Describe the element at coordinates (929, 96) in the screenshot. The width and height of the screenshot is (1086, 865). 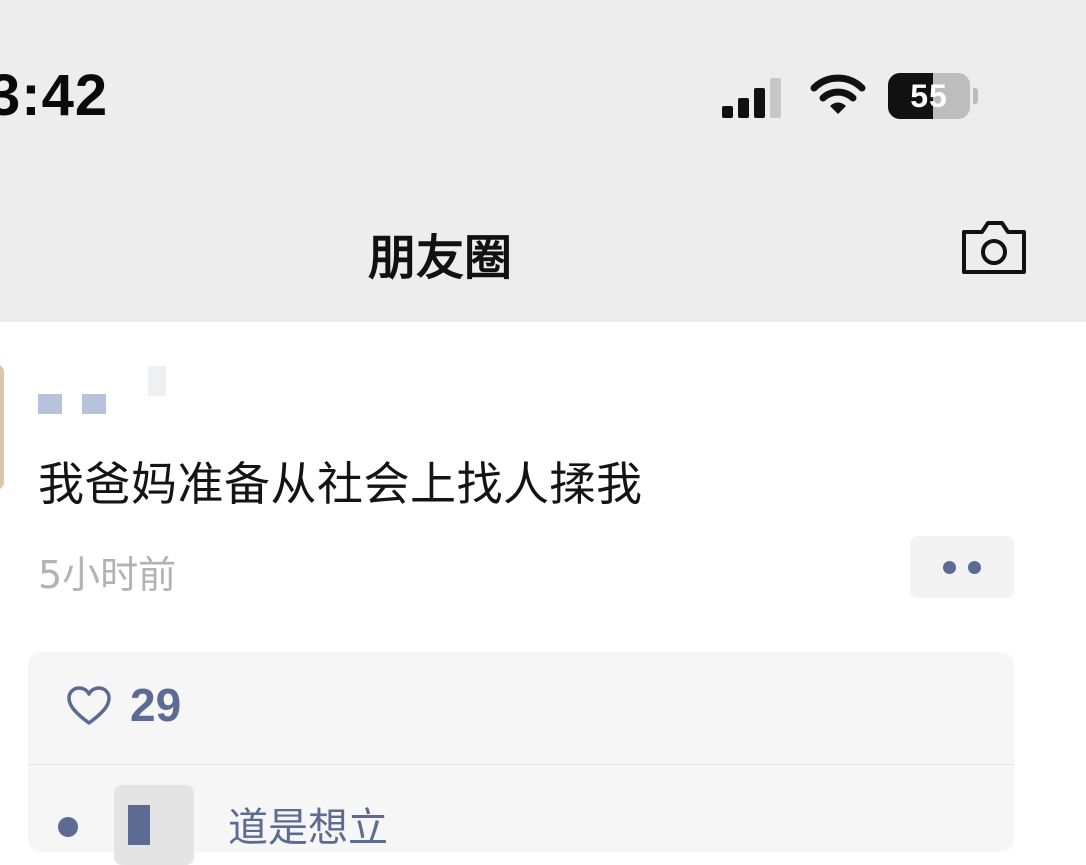
I see `battery-percentage: 55` at that location.